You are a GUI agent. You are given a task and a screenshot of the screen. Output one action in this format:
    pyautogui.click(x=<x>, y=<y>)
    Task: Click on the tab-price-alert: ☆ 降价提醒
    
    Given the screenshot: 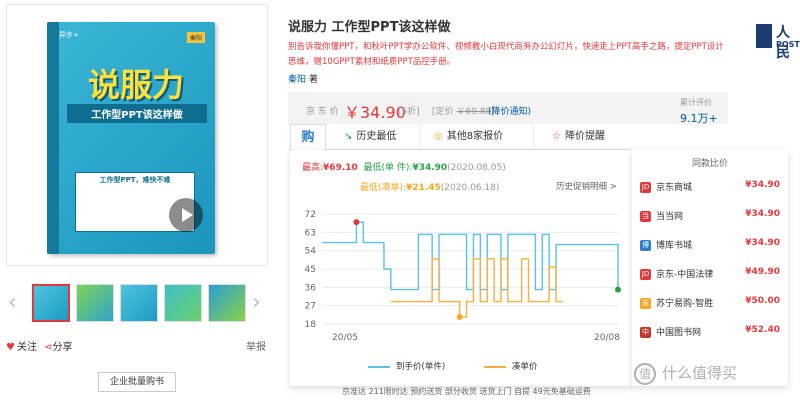 What is the action you would take?
    pyautogui.click(x=584, y=137)
    